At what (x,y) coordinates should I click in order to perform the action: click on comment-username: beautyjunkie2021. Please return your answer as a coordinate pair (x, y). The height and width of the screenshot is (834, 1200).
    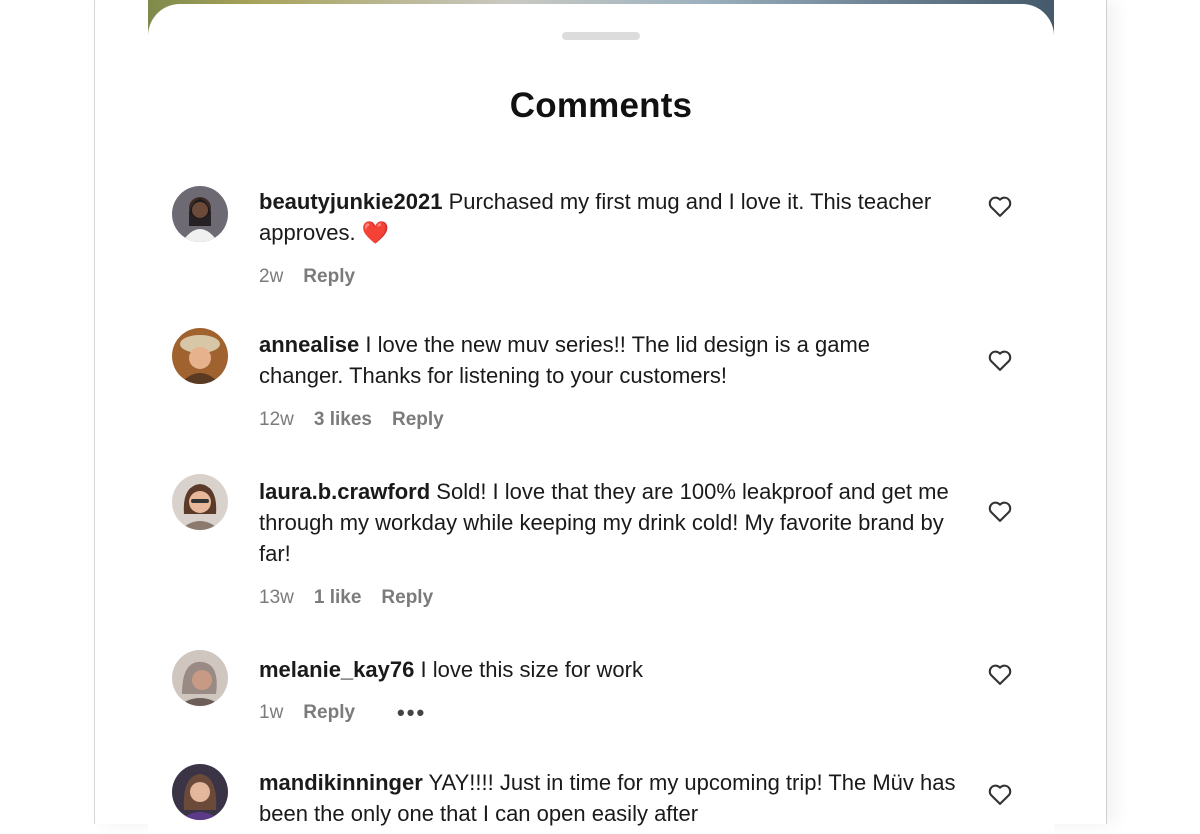
    Looking at the image, I should click on (350, 201).